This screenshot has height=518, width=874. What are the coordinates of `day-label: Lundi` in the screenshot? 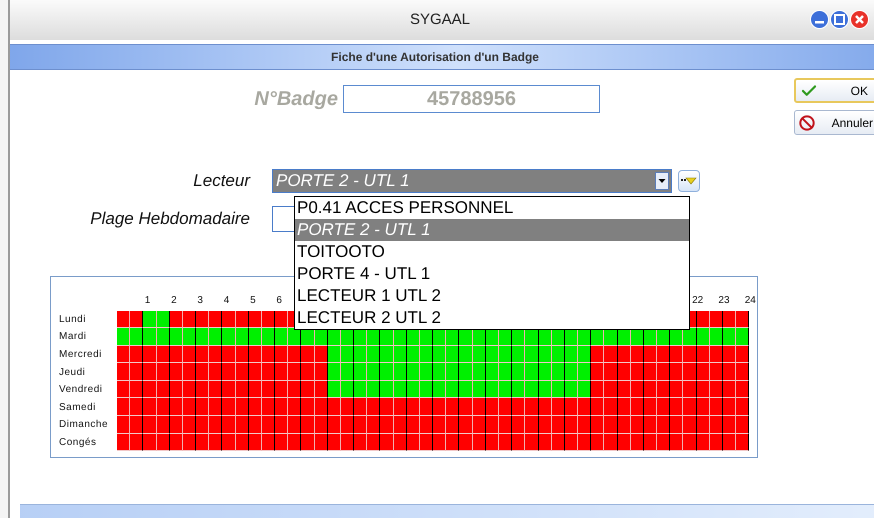 It's located at (73, 319).